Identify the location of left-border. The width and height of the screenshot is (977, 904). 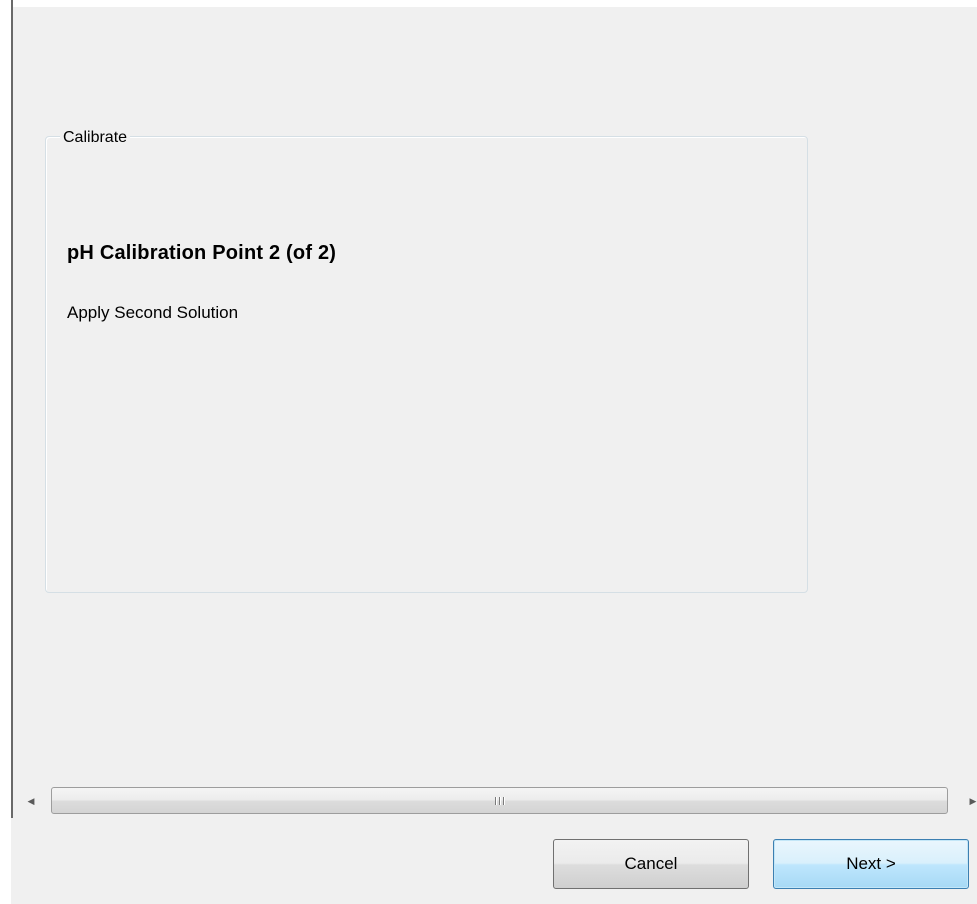
(12, 409).